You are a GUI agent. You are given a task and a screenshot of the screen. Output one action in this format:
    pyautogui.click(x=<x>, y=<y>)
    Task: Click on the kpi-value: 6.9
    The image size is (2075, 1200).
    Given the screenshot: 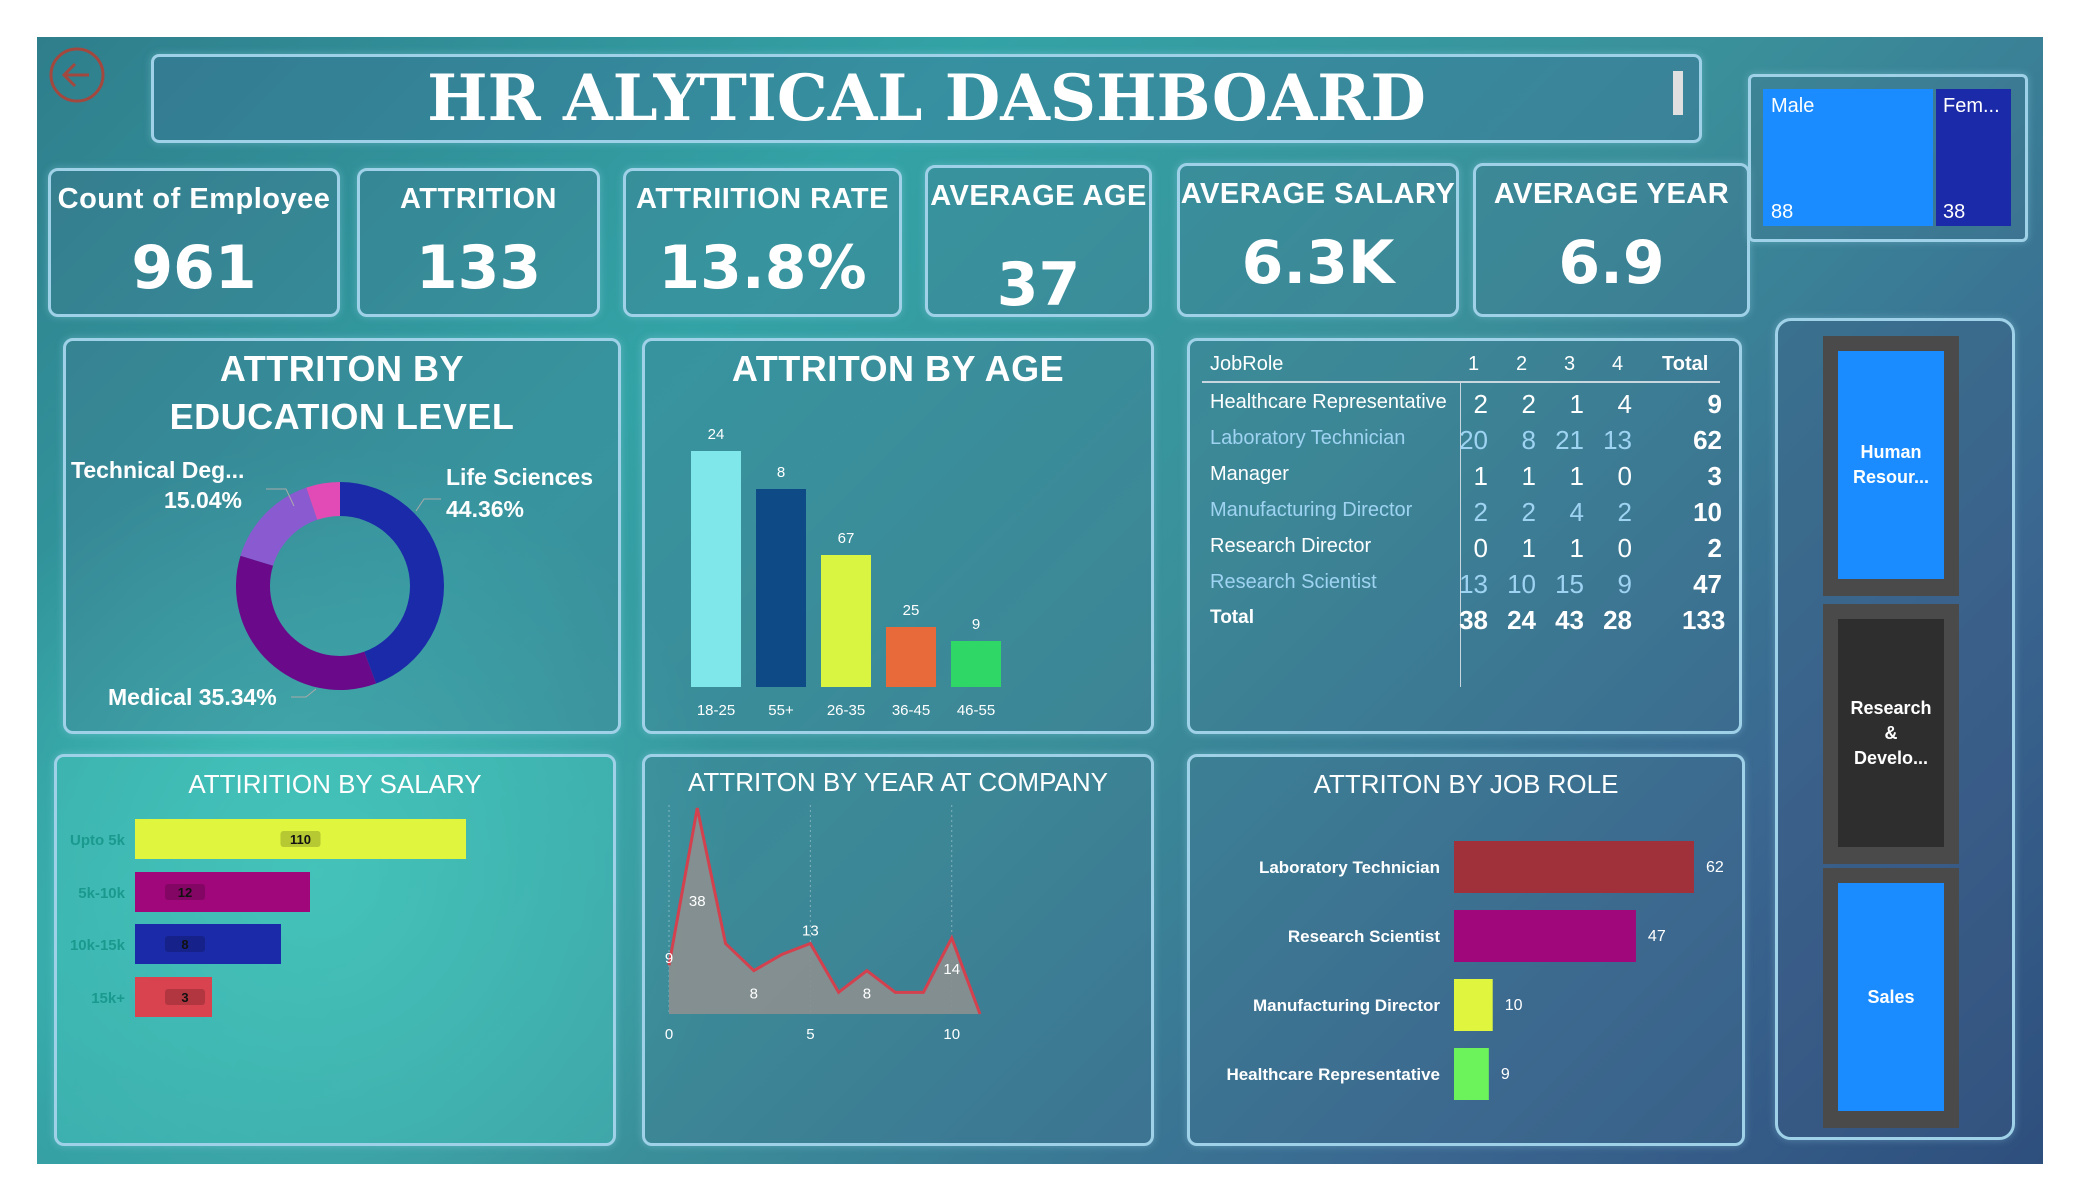 What is the action you would take?
    pyautogui.click(x=1611, y=263)
    